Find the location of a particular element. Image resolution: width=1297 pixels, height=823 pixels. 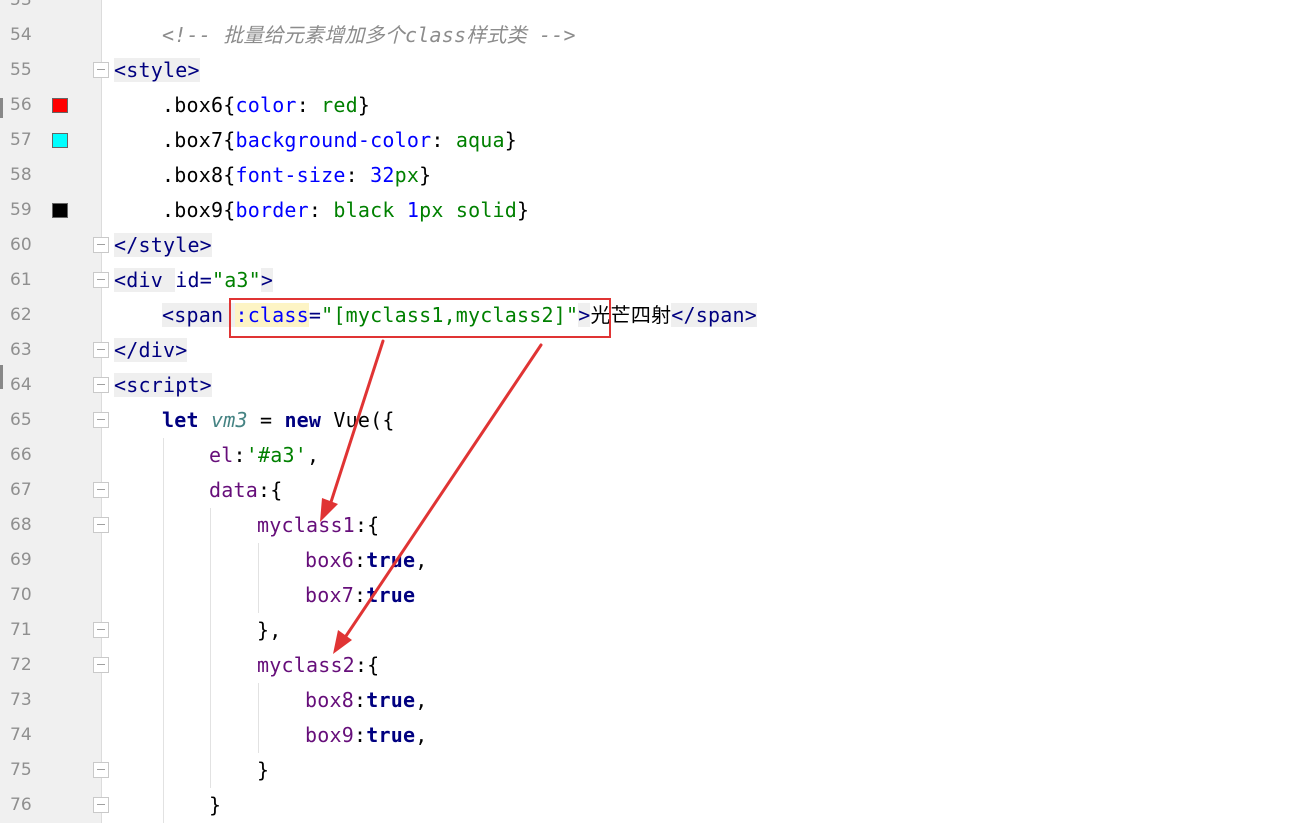

annotation-arrows is located at coordinates (431, 496).